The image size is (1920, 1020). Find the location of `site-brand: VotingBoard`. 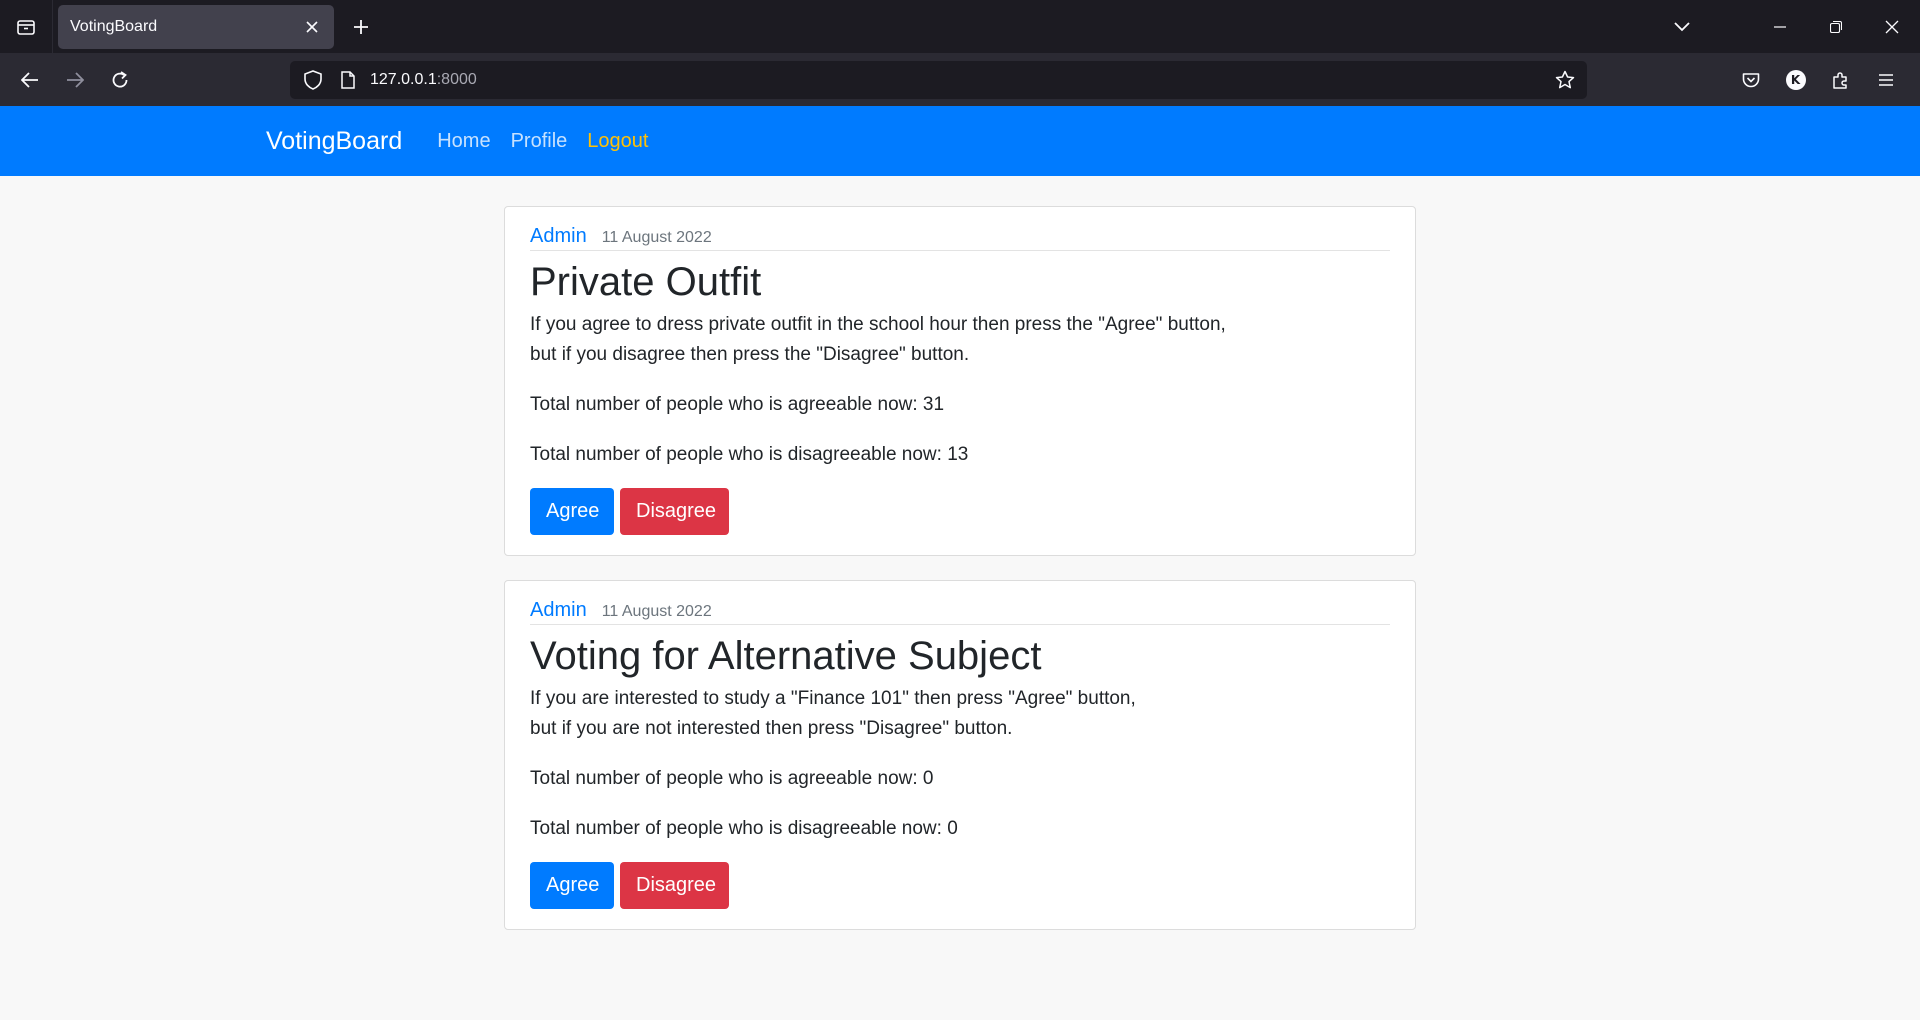

site-brand: VotingBoard is located at coordinates (334, 141).